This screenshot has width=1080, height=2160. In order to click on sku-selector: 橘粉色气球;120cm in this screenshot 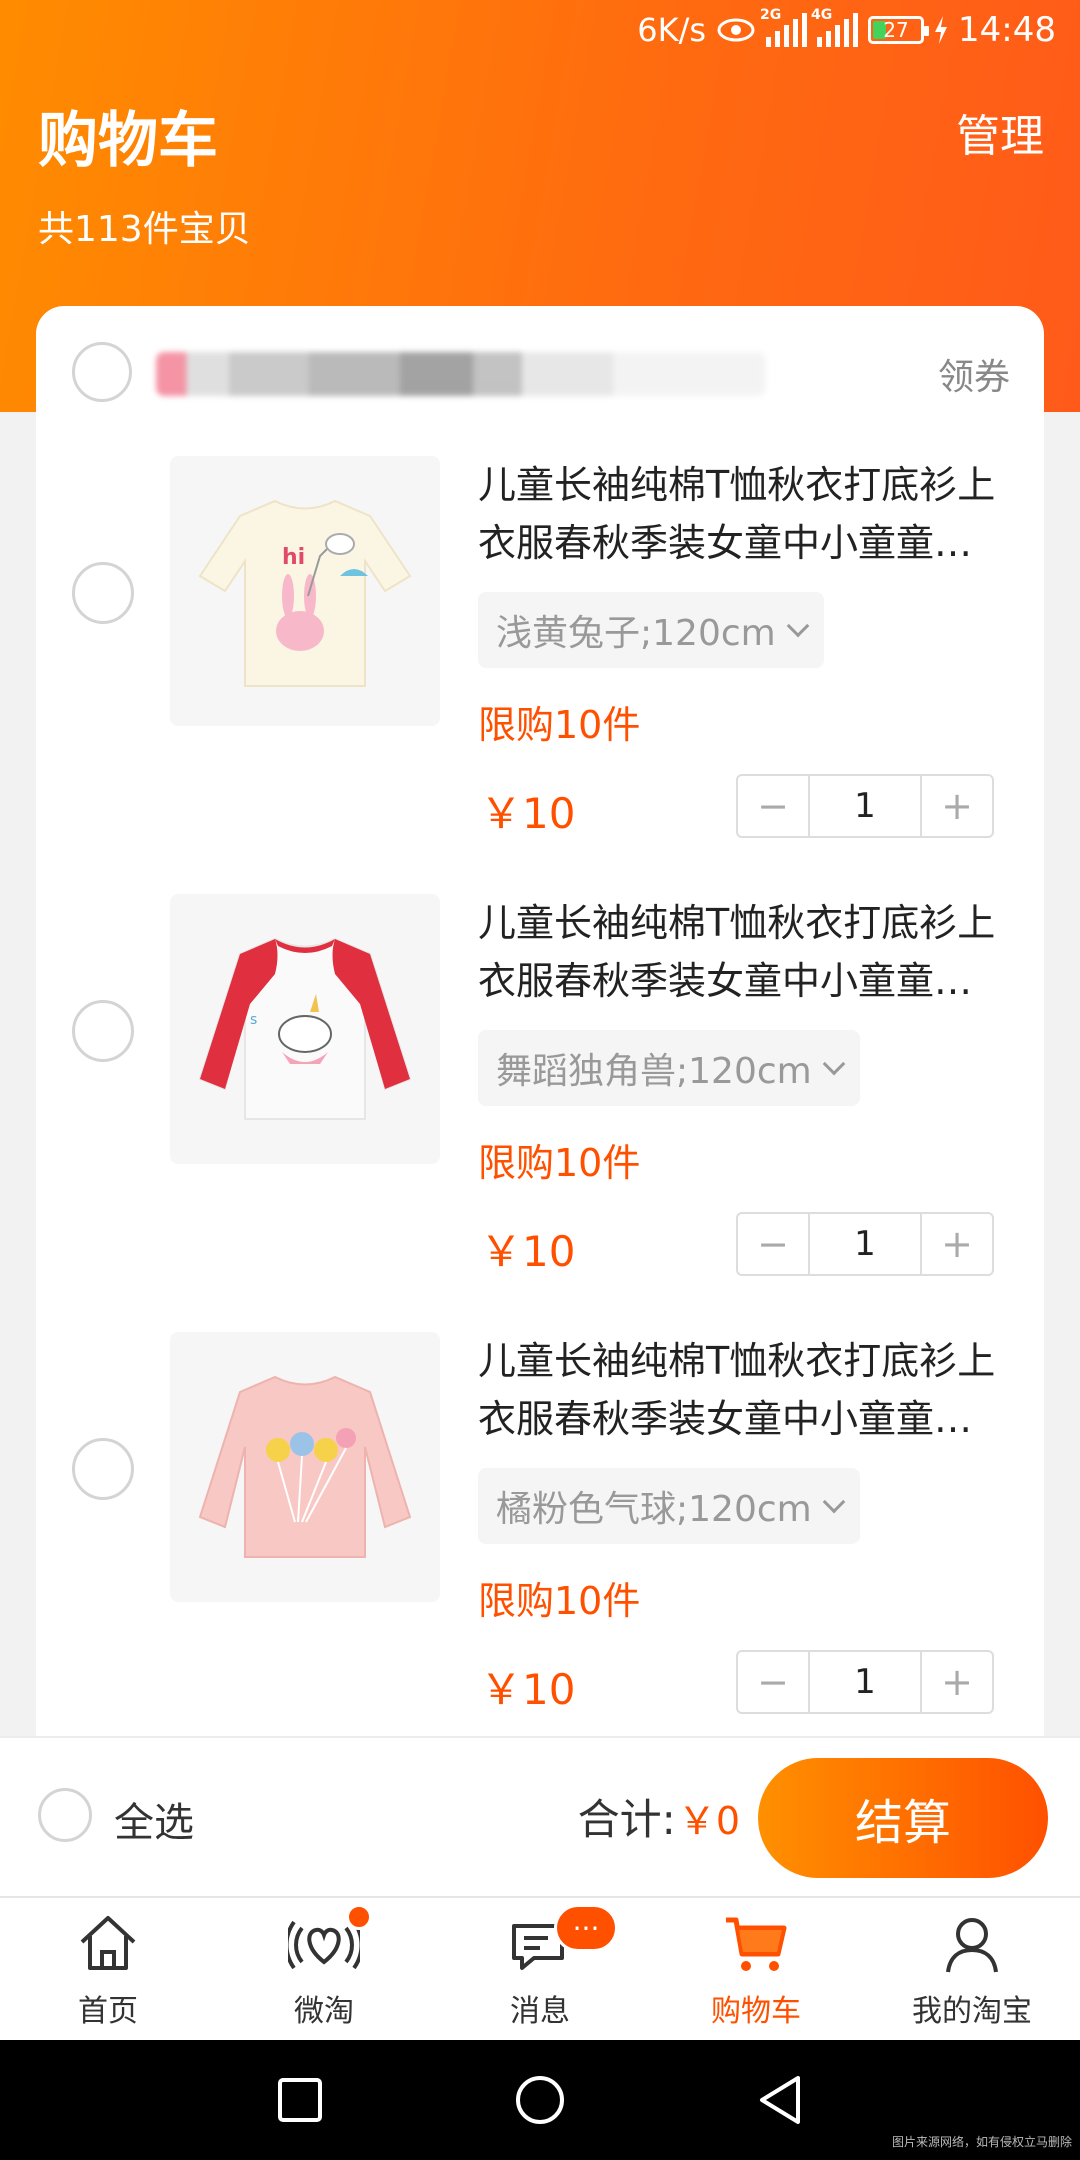, I will do `click(669, 1506)`.